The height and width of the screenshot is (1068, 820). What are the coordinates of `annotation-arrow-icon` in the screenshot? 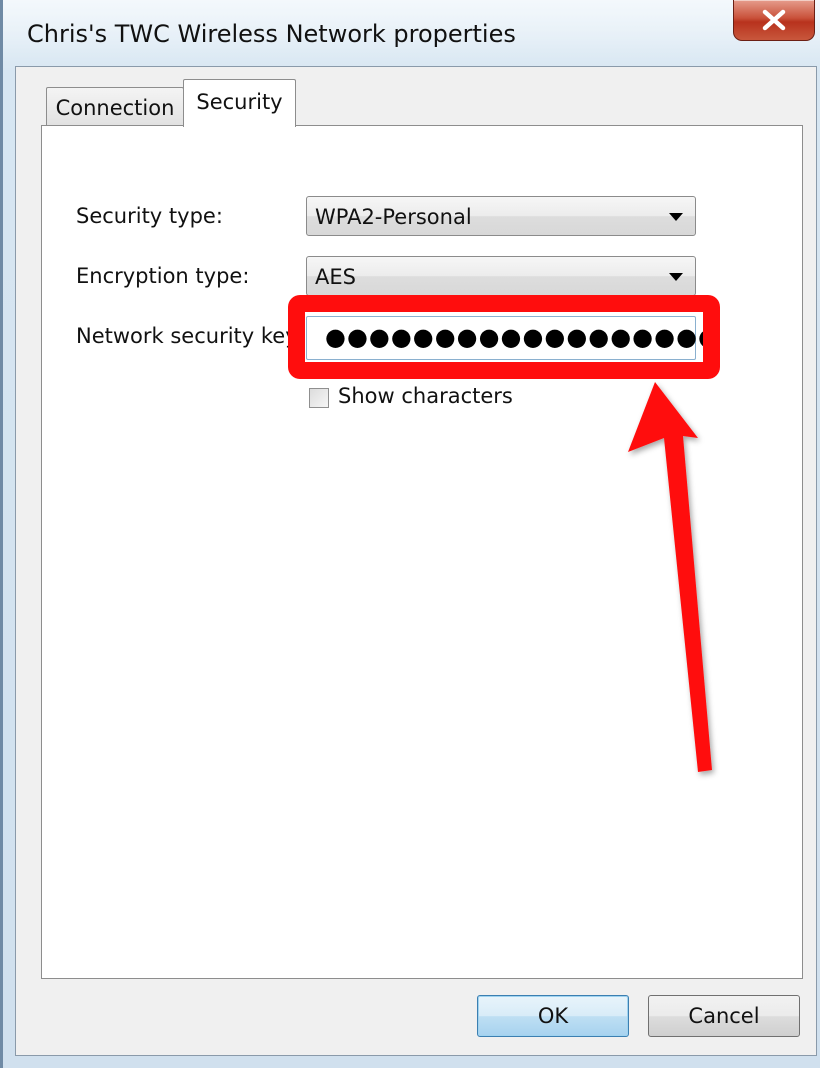 It's located at (670, 577).